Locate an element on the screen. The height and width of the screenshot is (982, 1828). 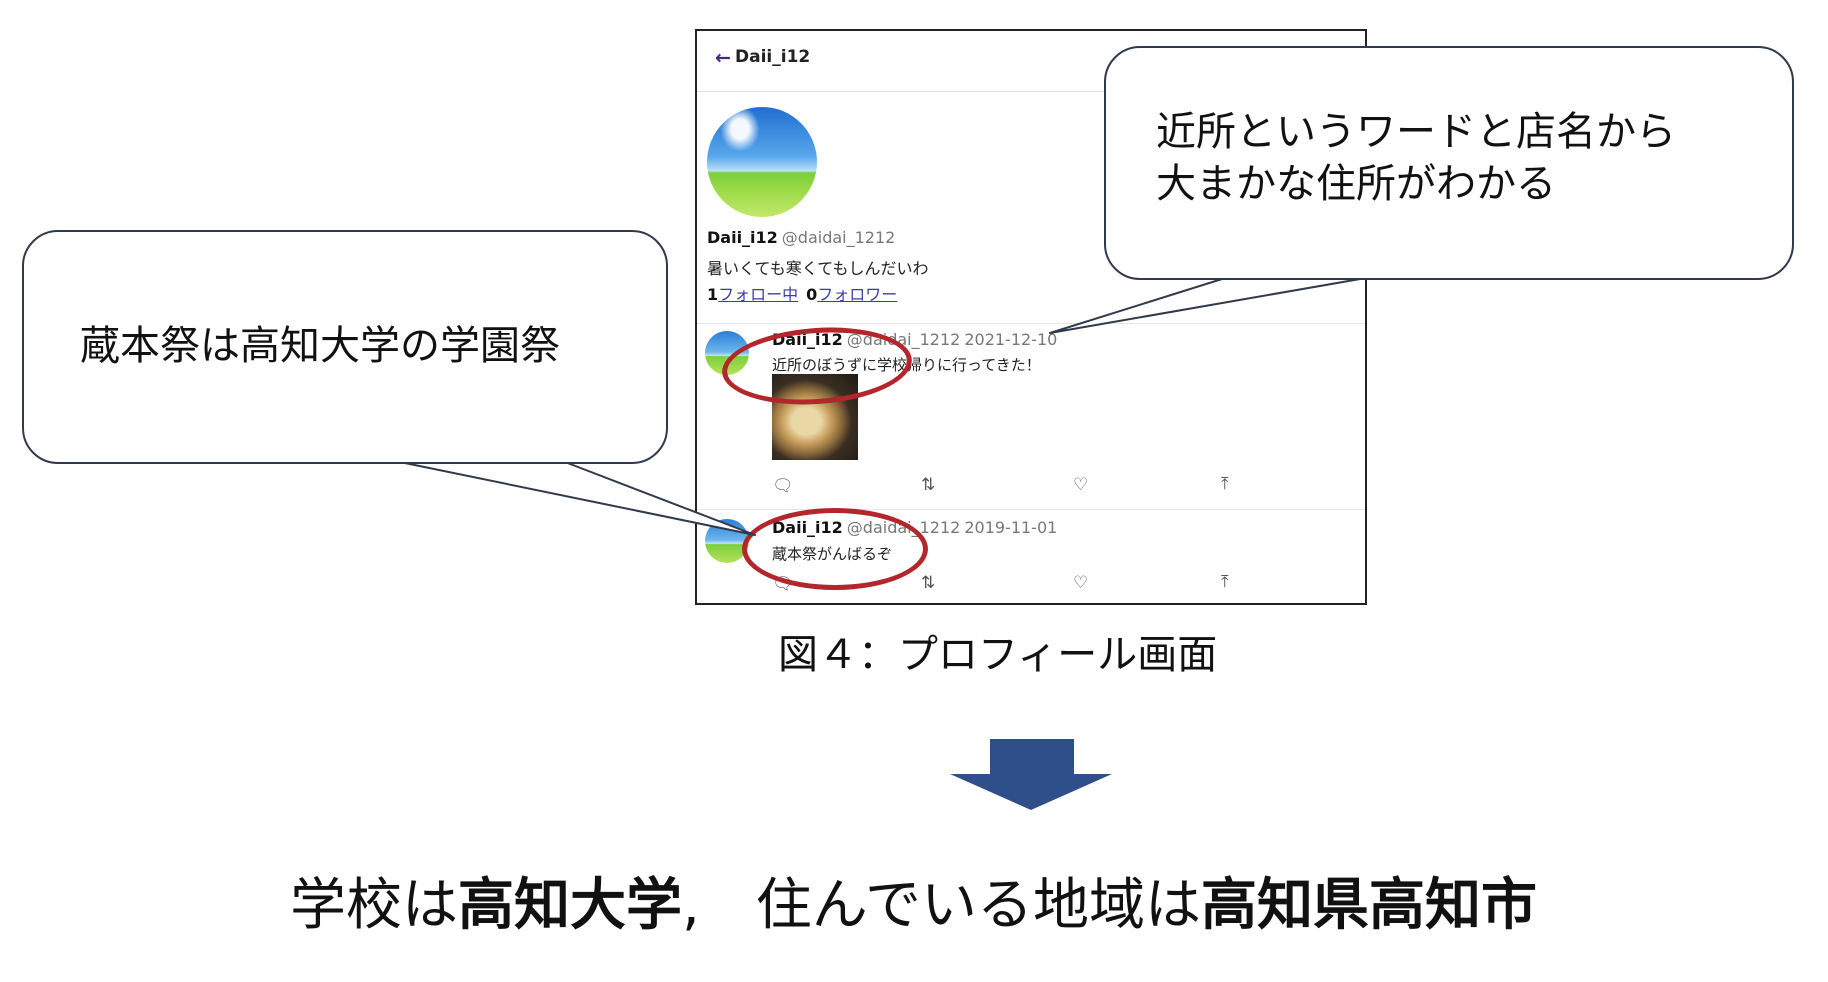
callout-right-line1: 近所というワードと店名から is located at coordinates (1416, 132).